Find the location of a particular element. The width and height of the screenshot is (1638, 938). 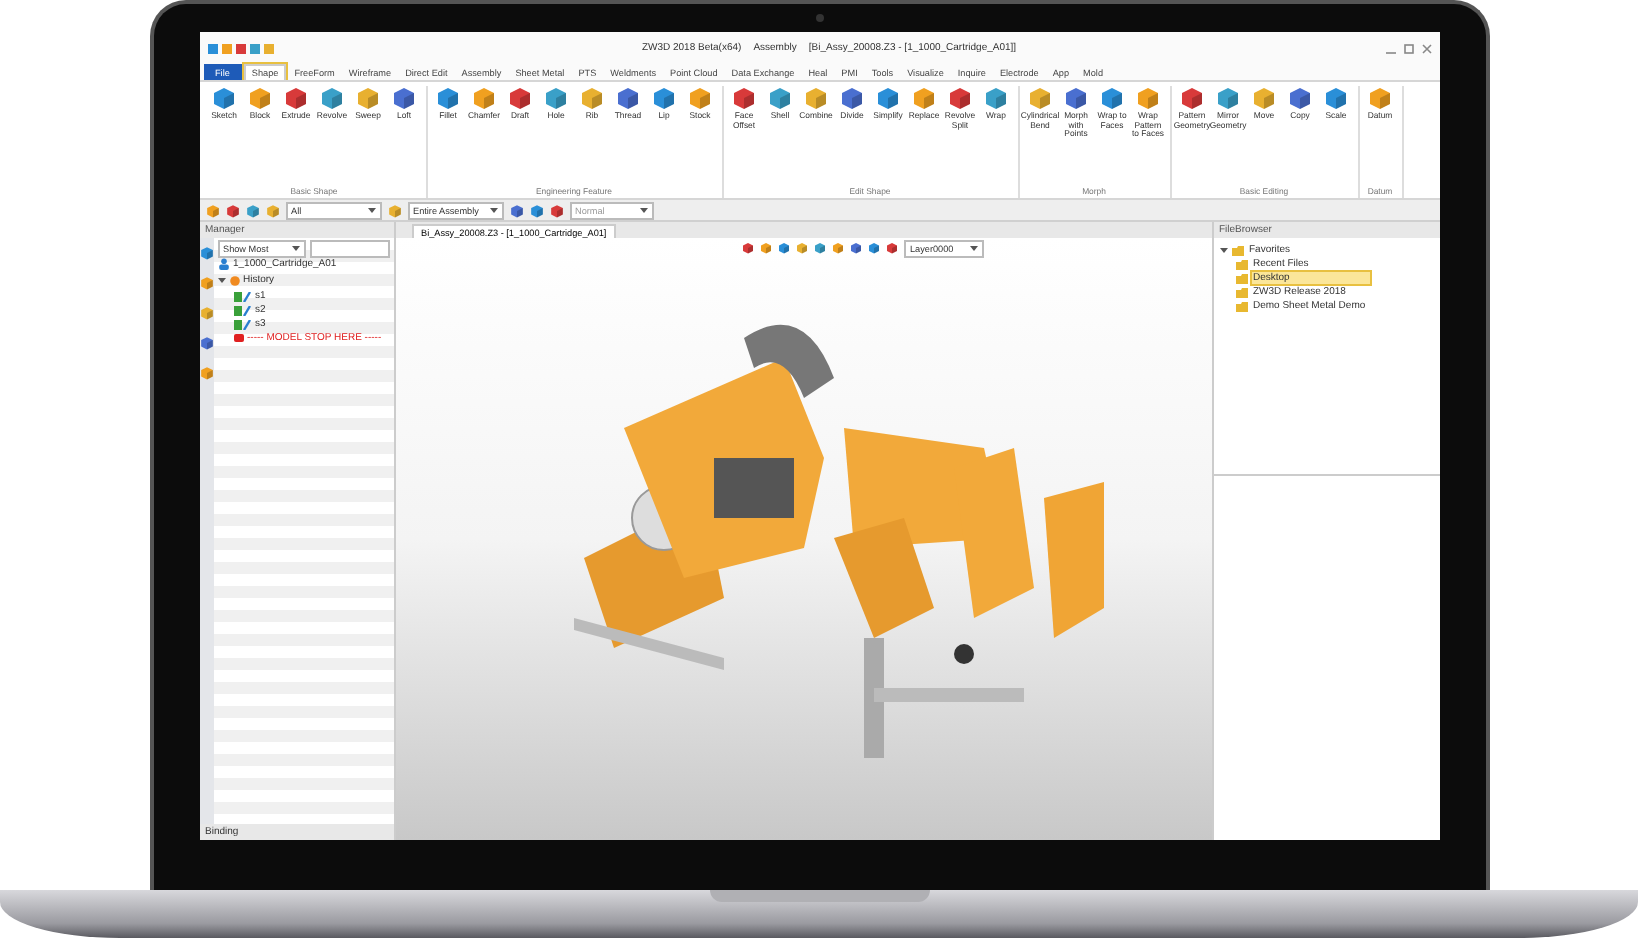

close-icon is located at coordinates (1426, 48).